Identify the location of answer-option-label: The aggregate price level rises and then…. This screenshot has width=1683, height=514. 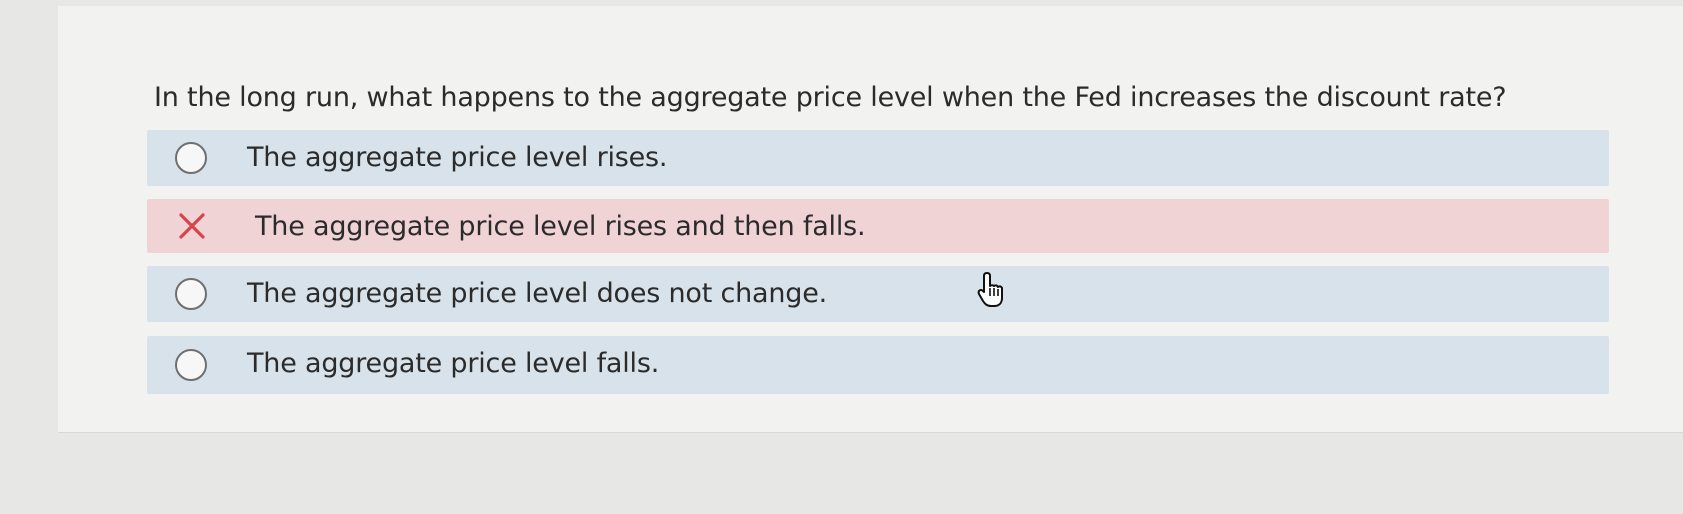
(560, 226).